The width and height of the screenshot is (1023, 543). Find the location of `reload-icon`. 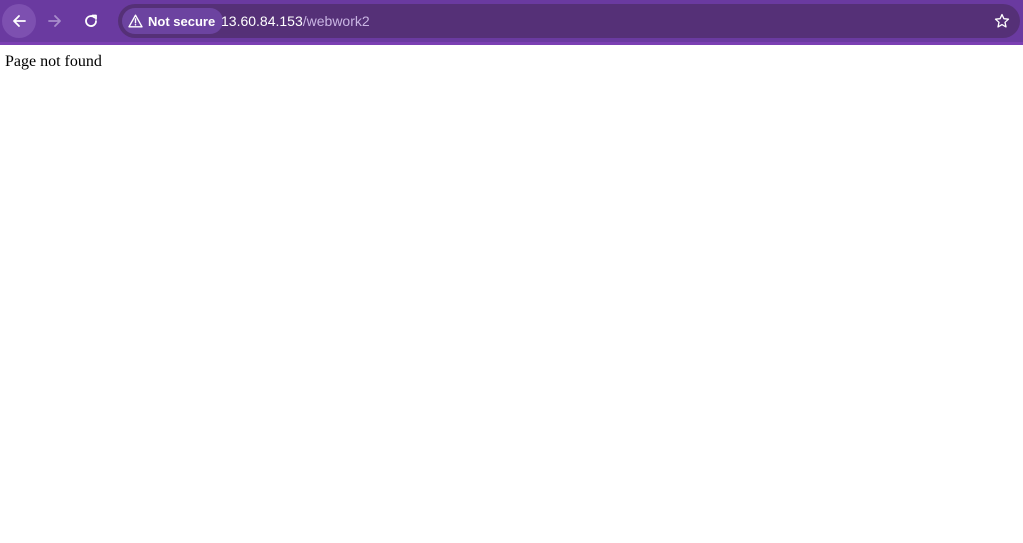

reload-icon is located at coordinates (91, 20).